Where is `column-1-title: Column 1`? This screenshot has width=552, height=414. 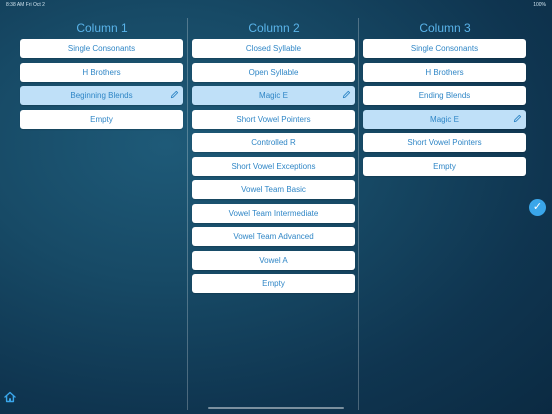 column-1-title: Column 1 is located at coordinates (102, 28).